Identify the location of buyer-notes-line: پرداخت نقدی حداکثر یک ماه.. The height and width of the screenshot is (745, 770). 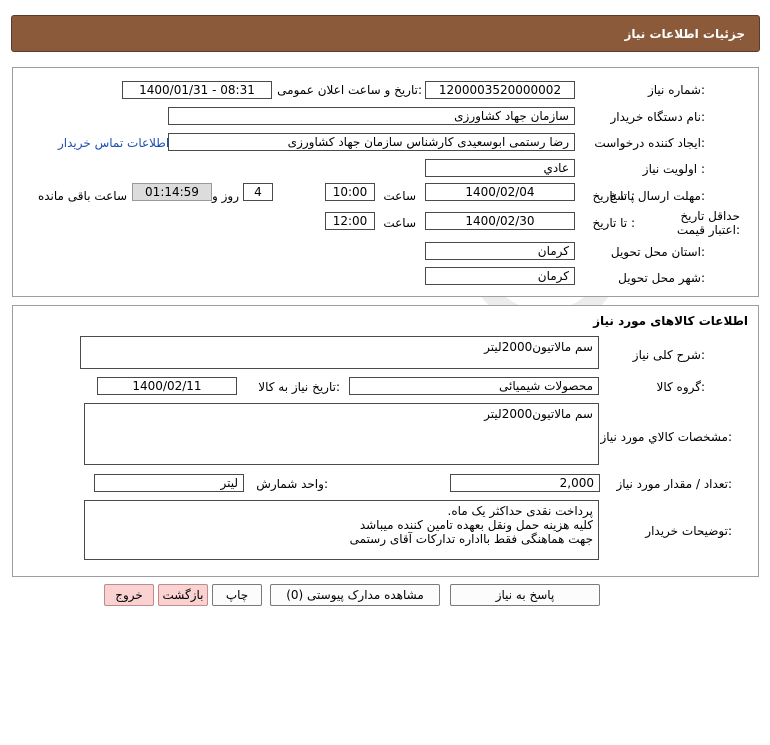
(520, 511).